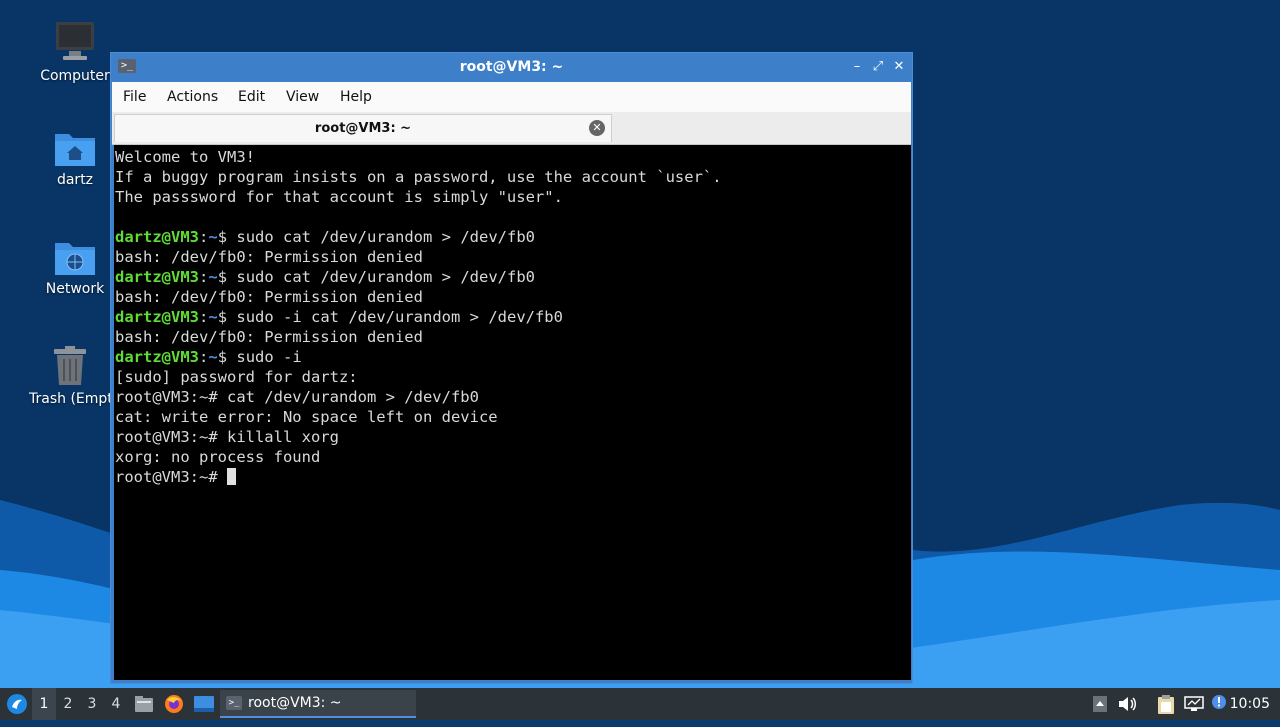 The width and height of the screenshot is (1280, 727). Describe the element at coordinates (513, 357) in the screenshot. I see `terminal-prompt-line: dartz@VM3:~$ sudo -i` at that location.